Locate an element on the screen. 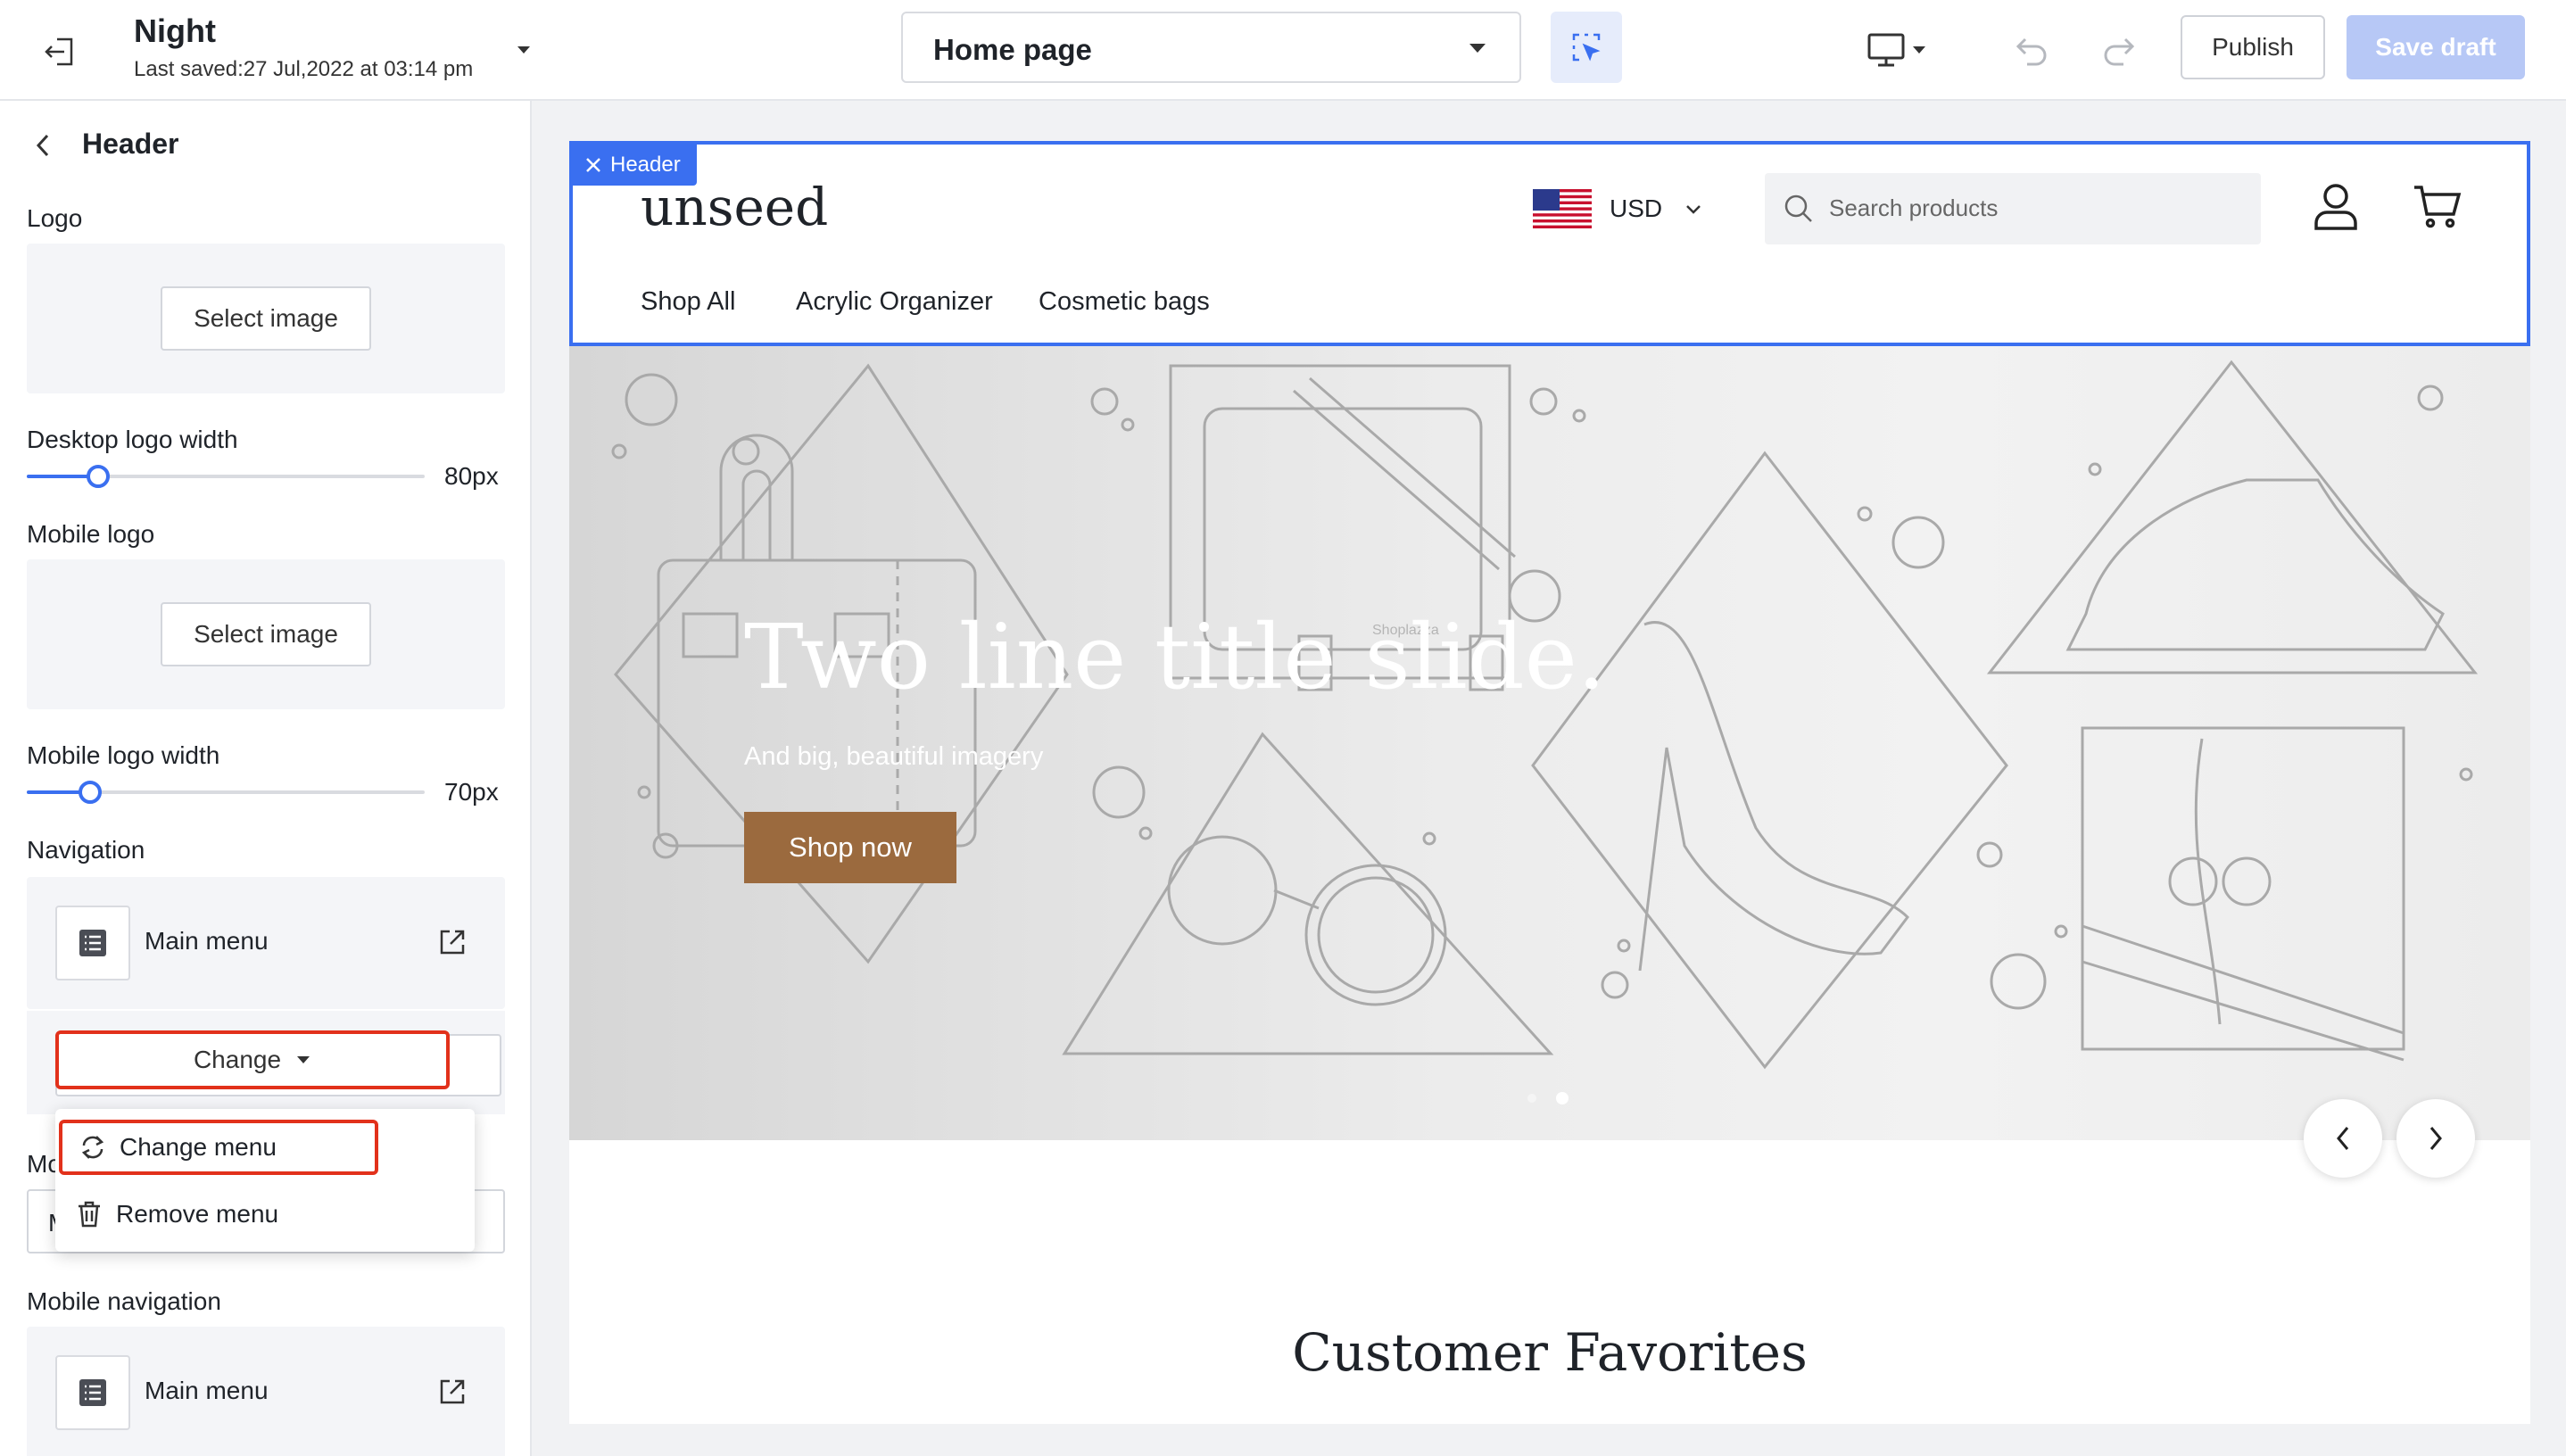 Image resolution: width=2566 pixels, height=1456 pixels. next-slide-button is located at coordinates (2435, 1139).